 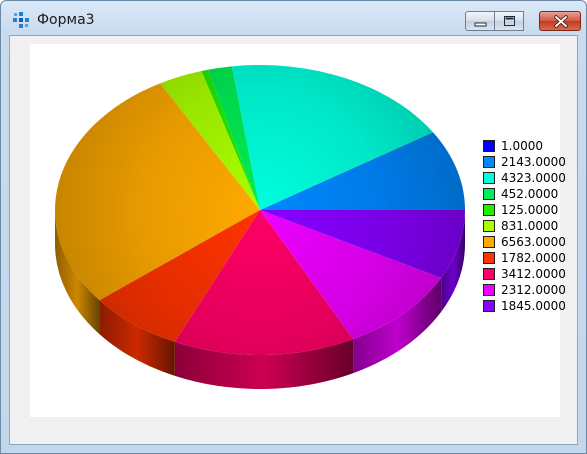 I want to click on maximize-icon, so click(x=509, y=21).